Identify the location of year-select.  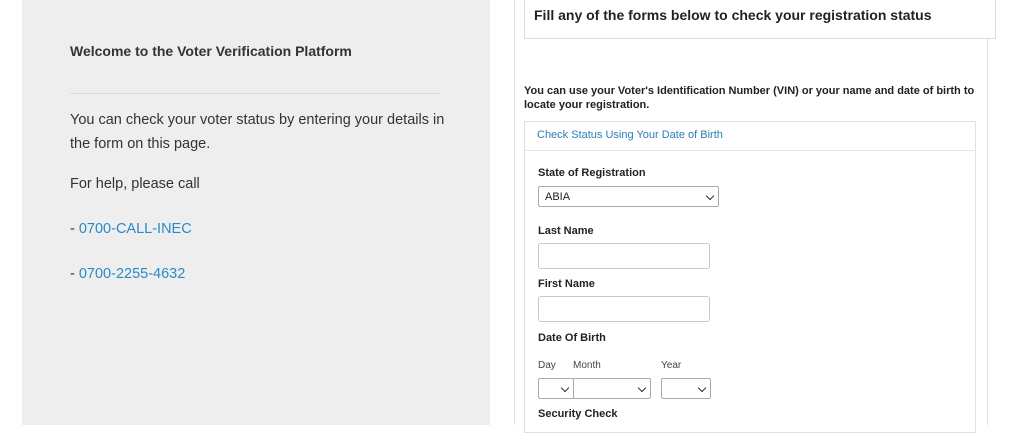
(686, 388).